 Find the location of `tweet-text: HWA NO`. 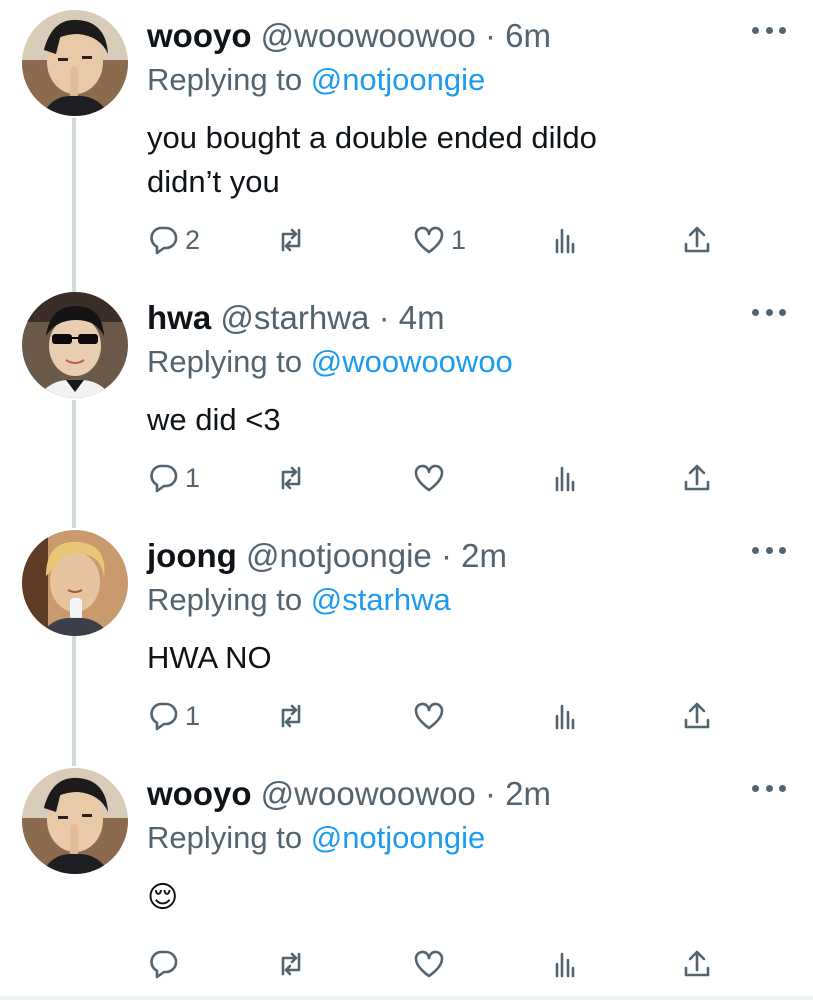

tweet-text: HWA NO is located at coordinates (209, 658).